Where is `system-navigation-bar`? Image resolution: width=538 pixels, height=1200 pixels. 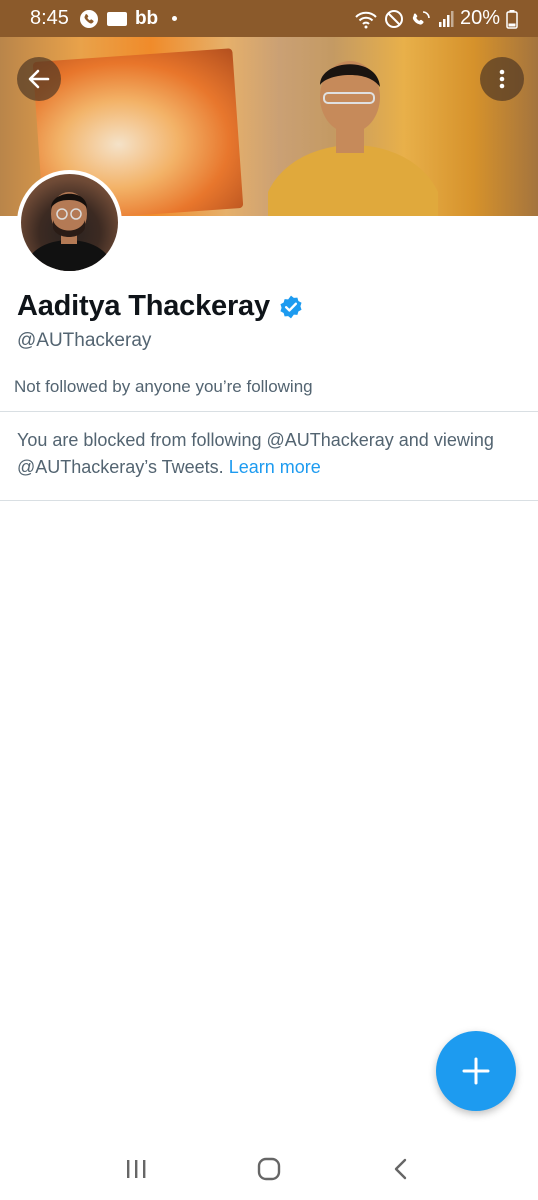 system-navigation-bar is located at coordinates (269, 1169).